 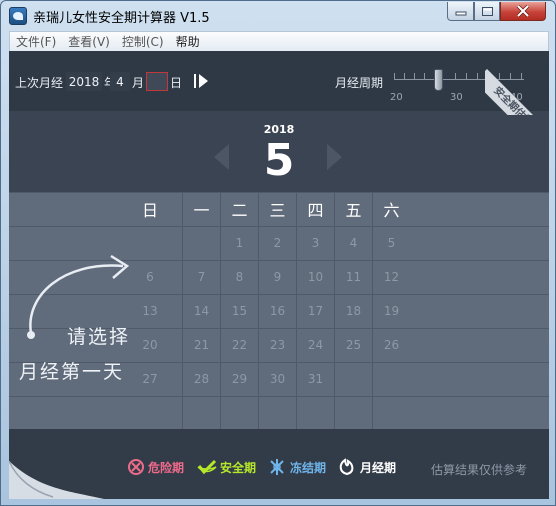 What do you see at coordinates (138, 83) in the screenshot?
I see `month-unit-label: 月` at bounding box center [138, 83].